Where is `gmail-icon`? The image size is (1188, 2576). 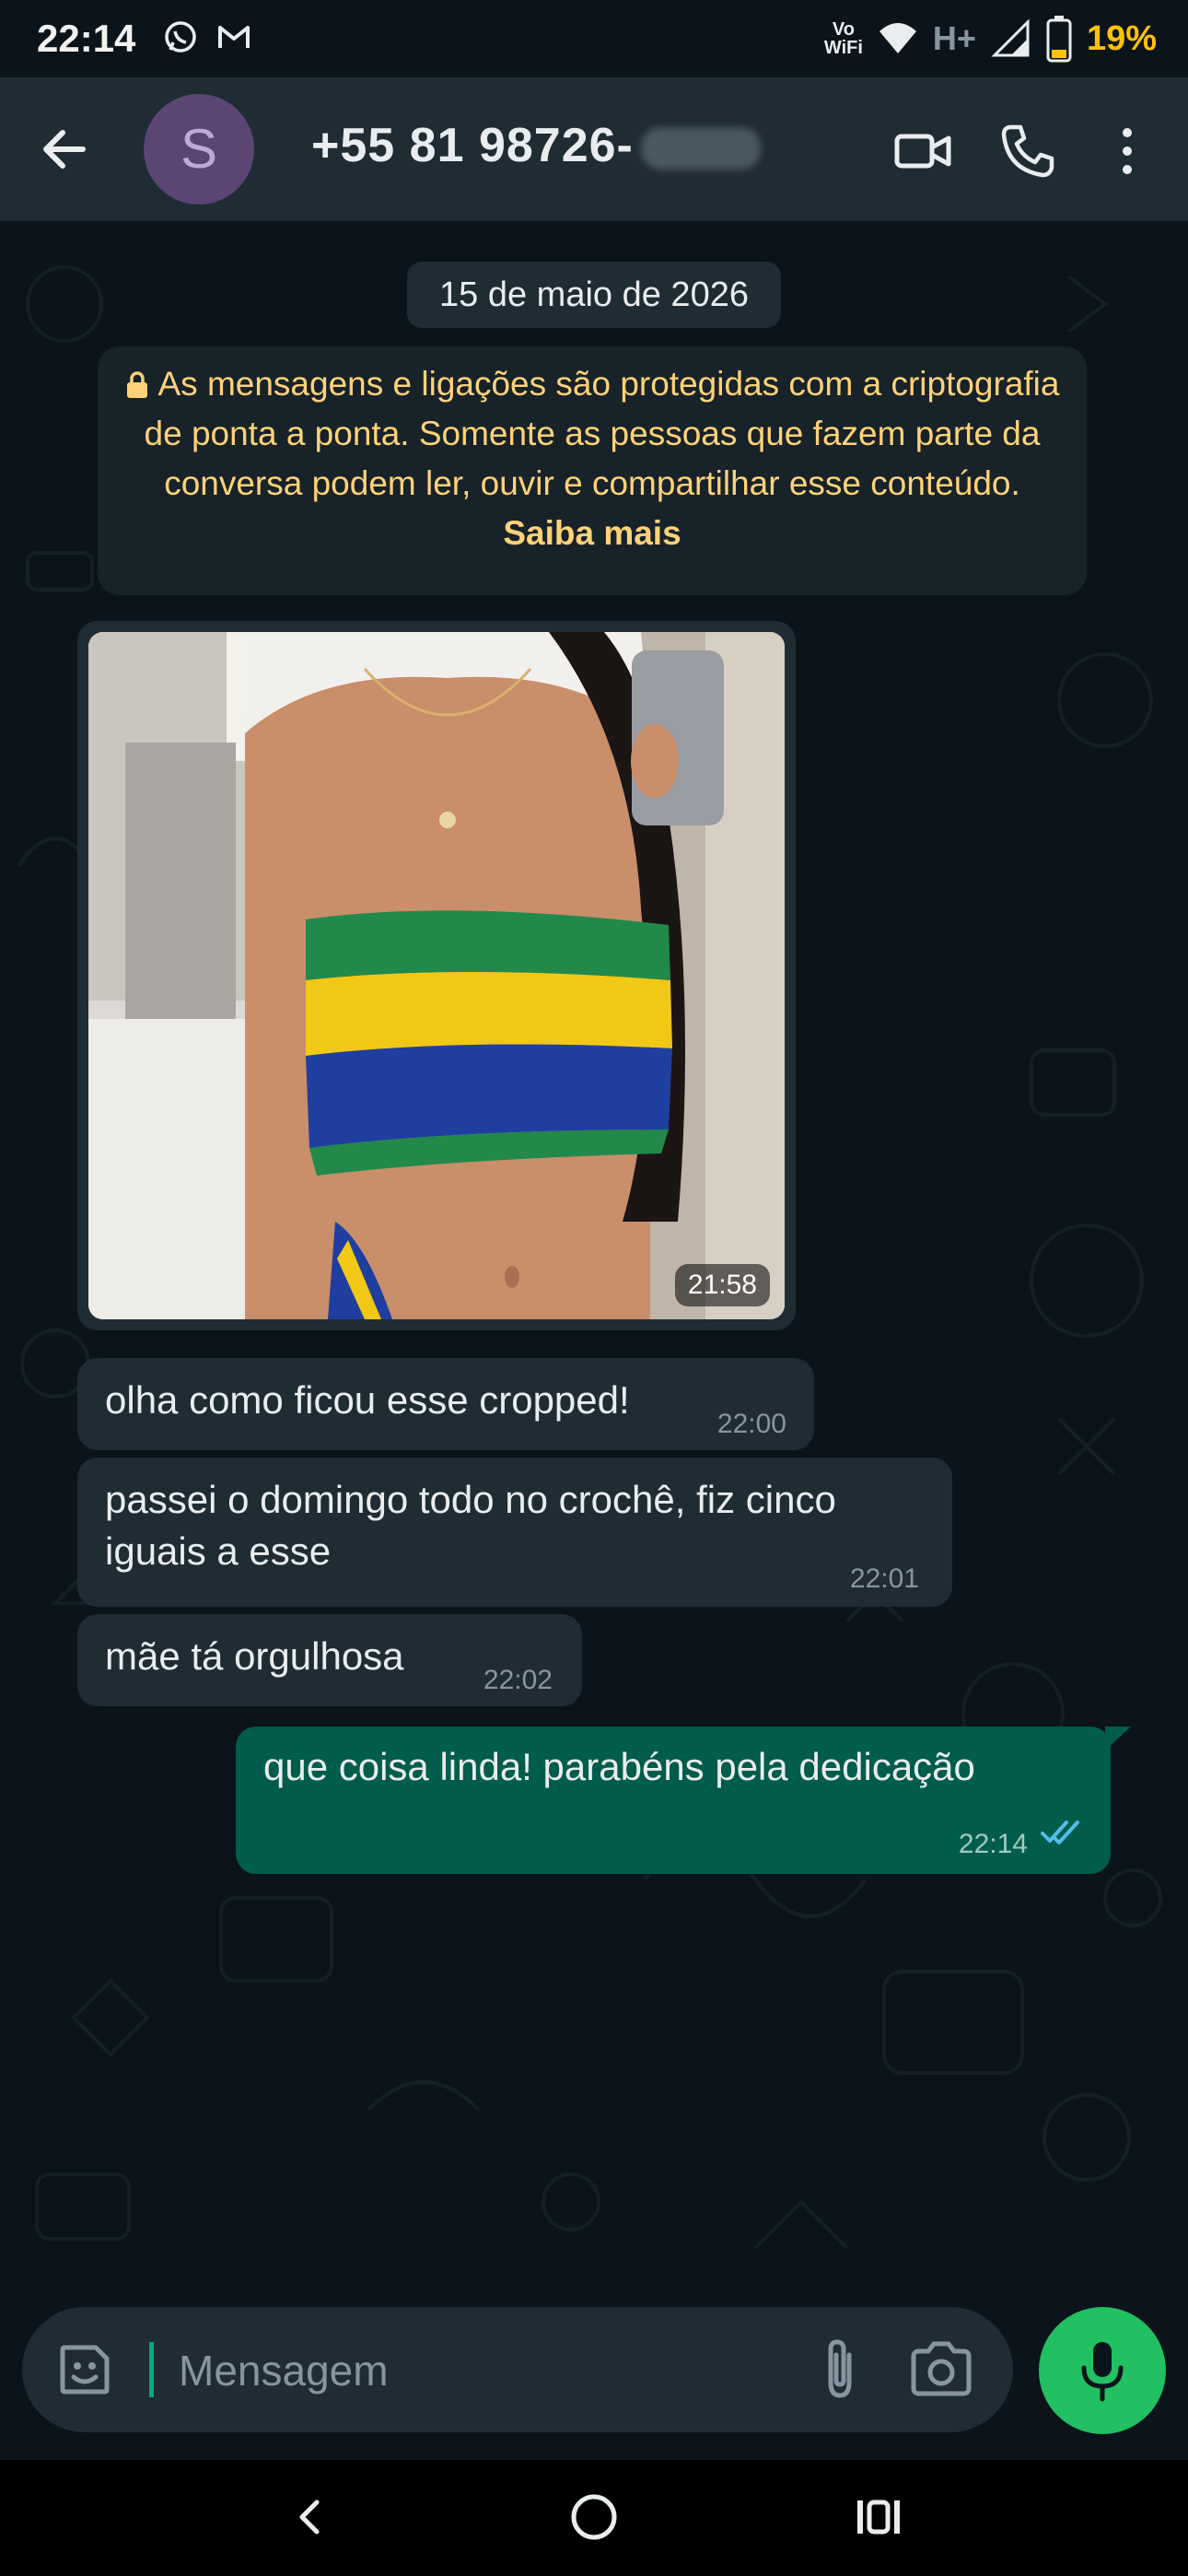 gmail-icon is located at coordinates (234, 37).